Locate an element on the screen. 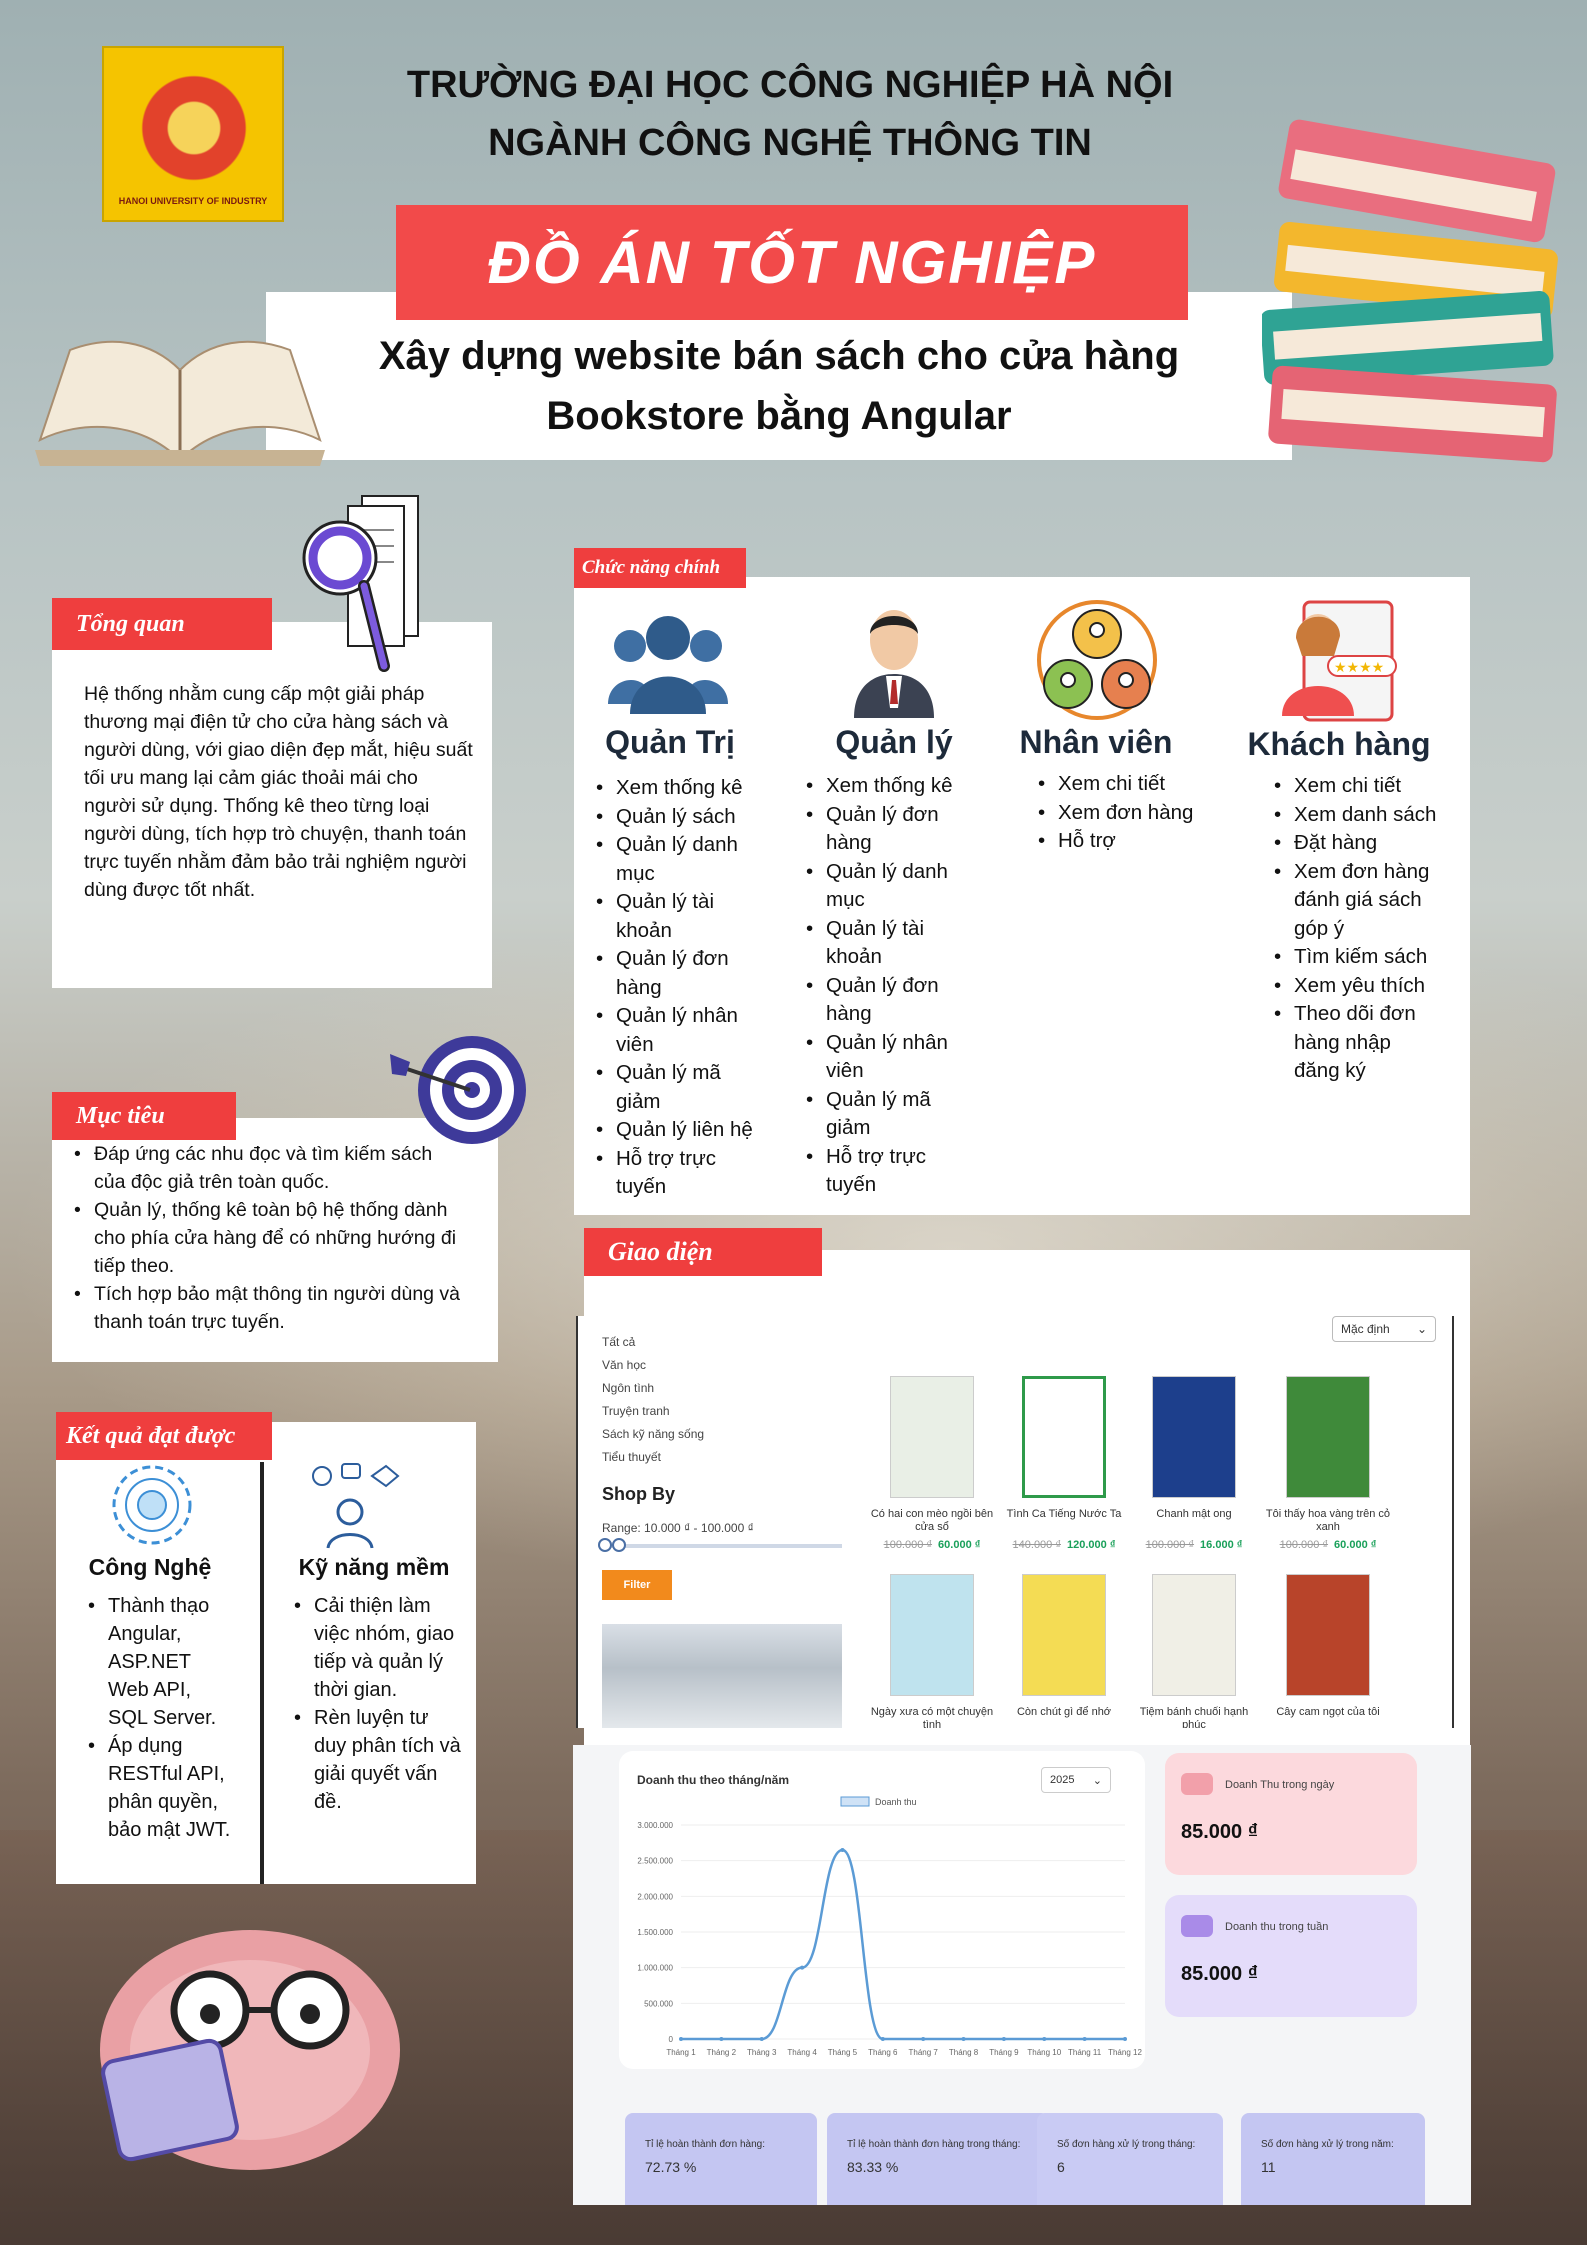  y-tick-label: 500.000 is located at coordinates (658, 2003).